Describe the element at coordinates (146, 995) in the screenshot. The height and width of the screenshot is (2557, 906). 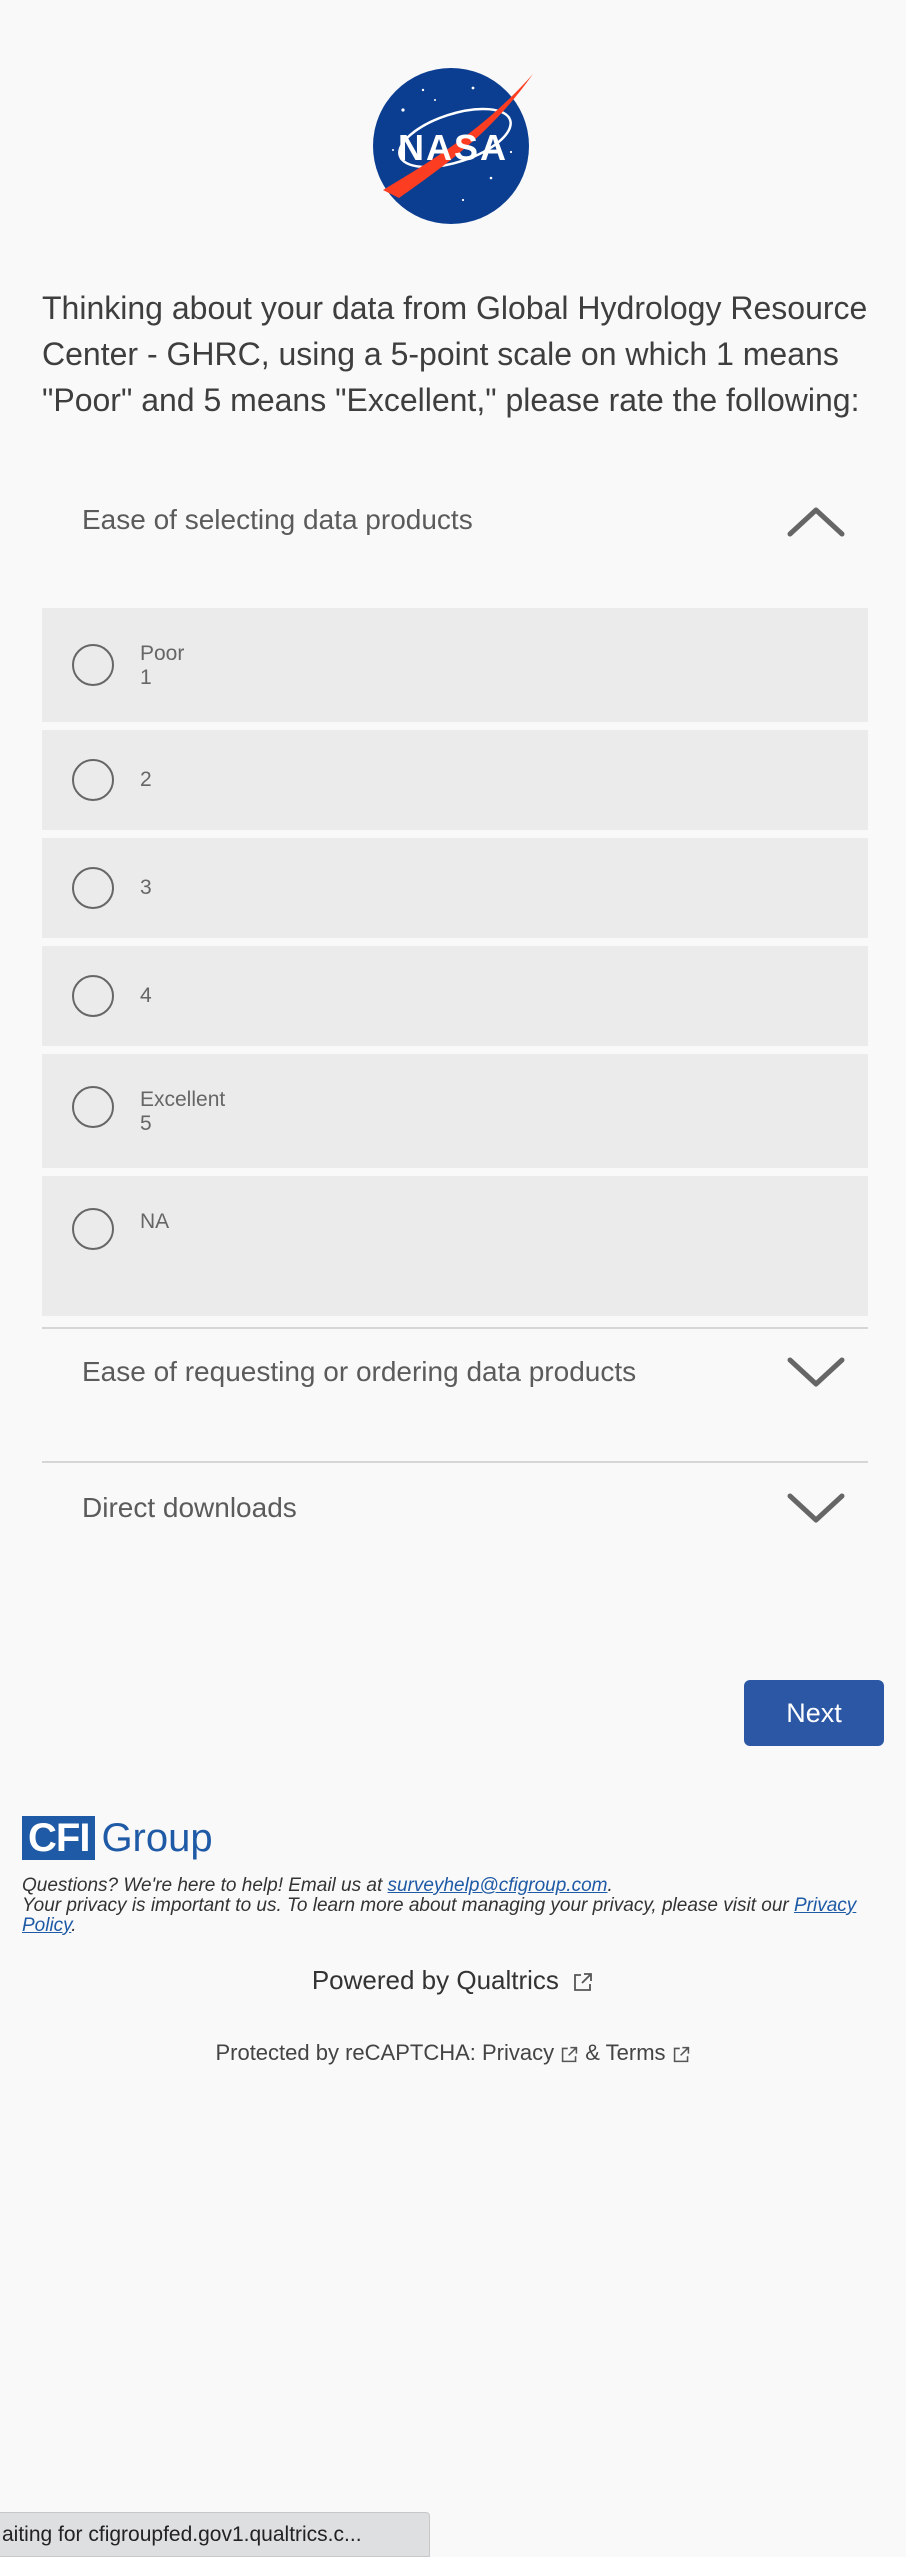
I see `option-label: 4` at that location.